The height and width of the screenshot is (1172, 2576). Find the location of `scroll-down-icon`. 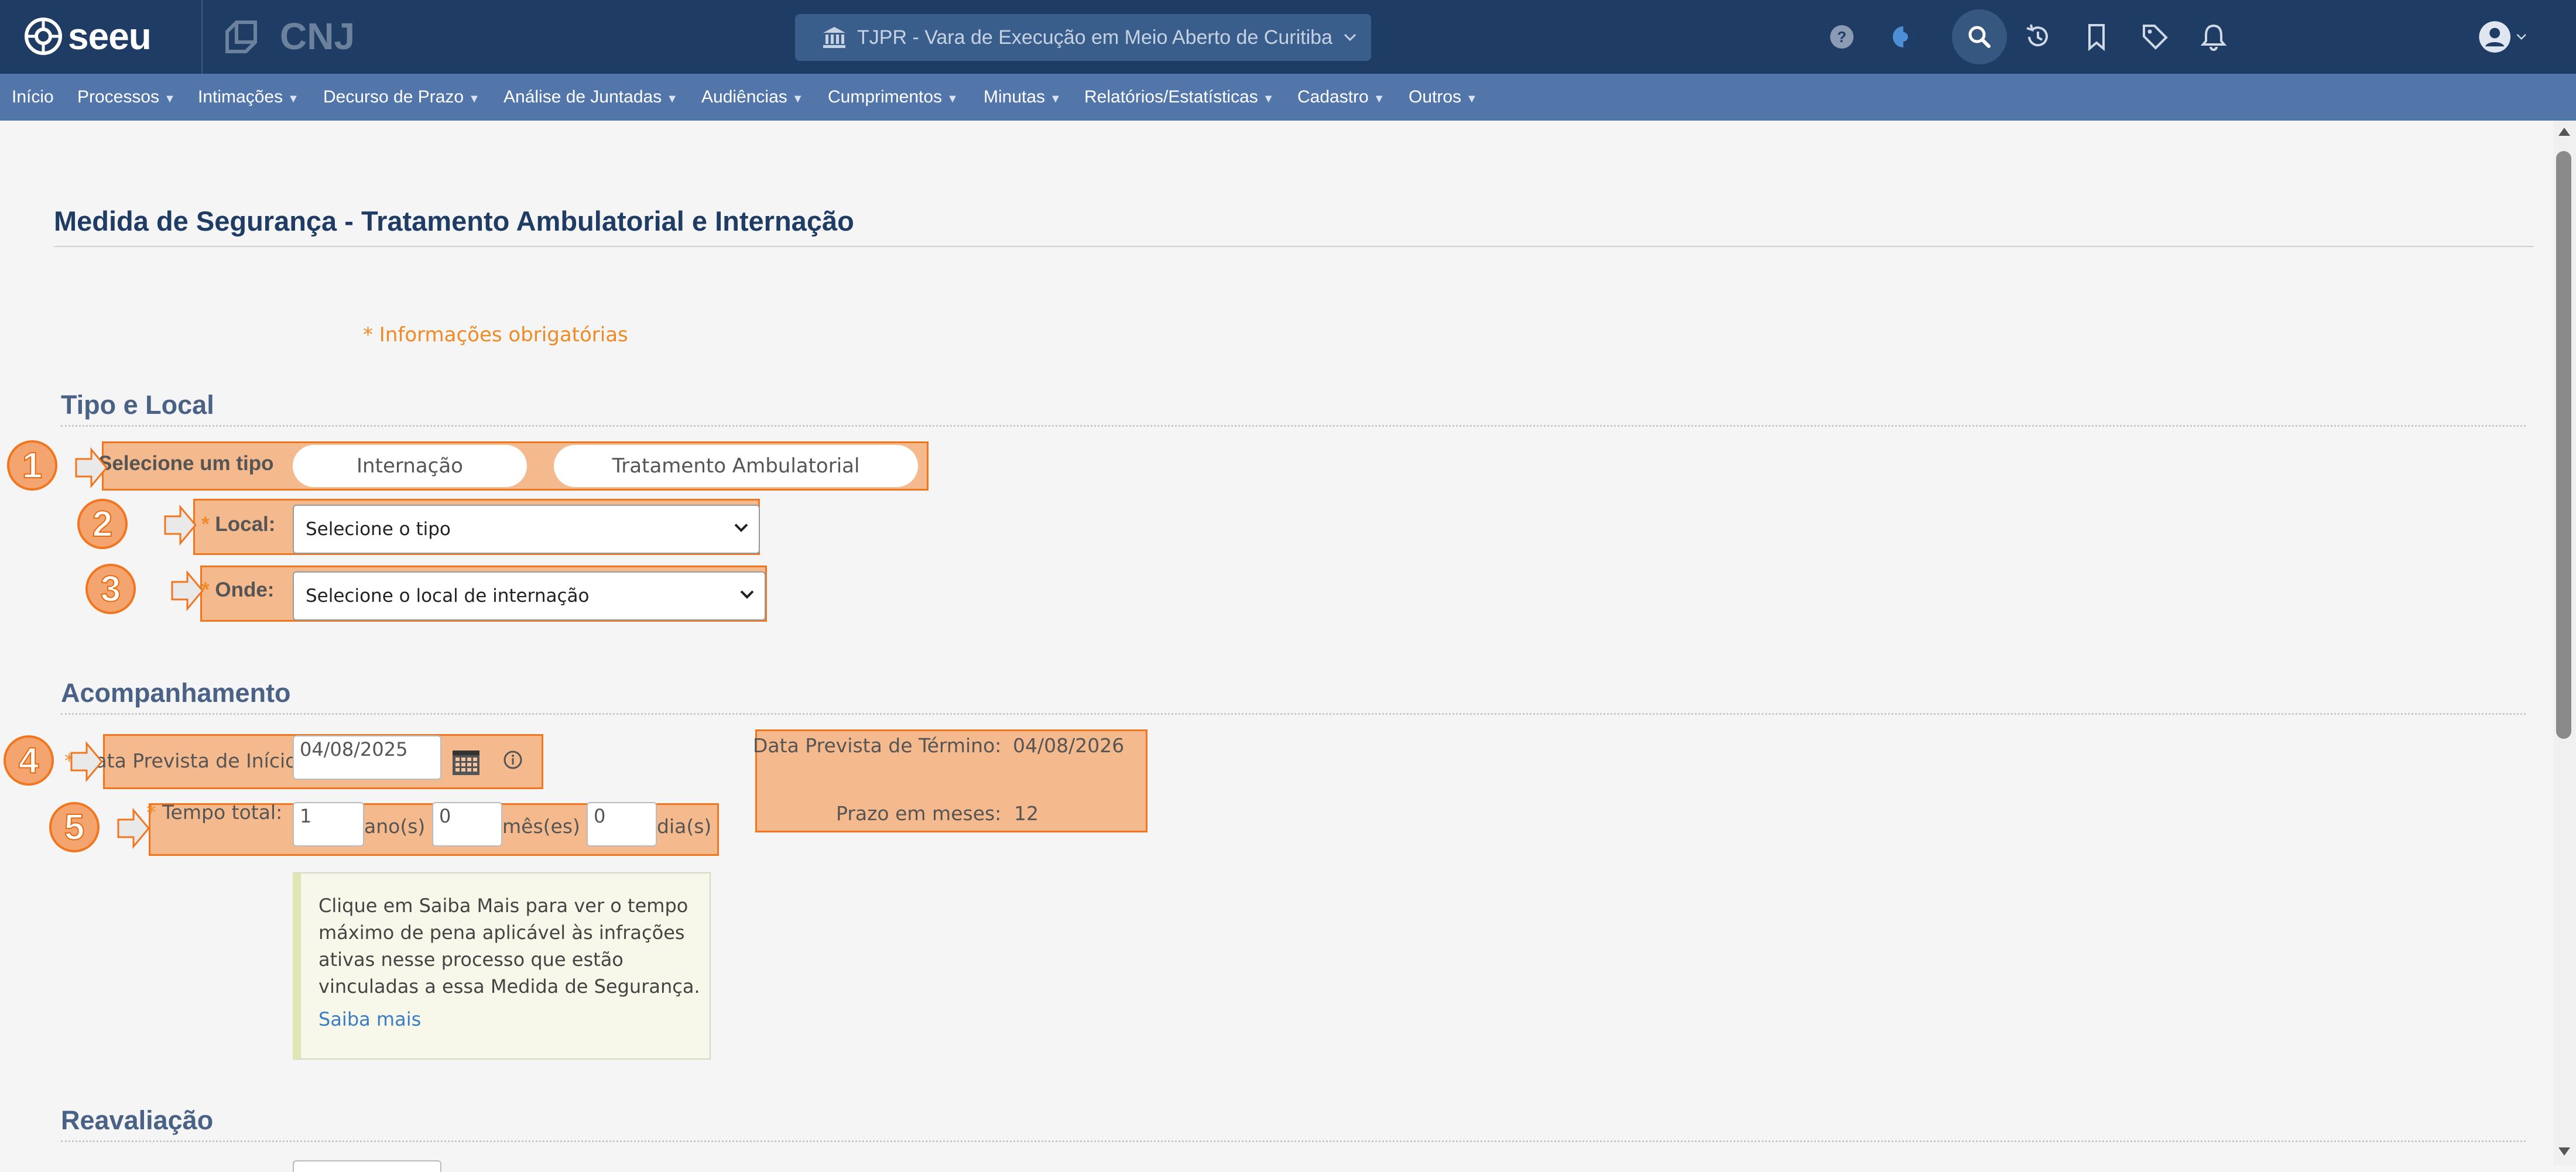

scroll-down-icon is located at coordinates (2564, 1153).